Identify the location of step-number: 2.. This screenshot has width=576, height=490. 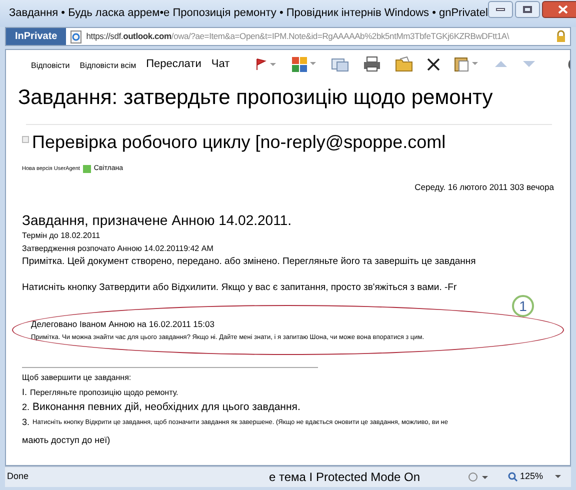
(26, 407).